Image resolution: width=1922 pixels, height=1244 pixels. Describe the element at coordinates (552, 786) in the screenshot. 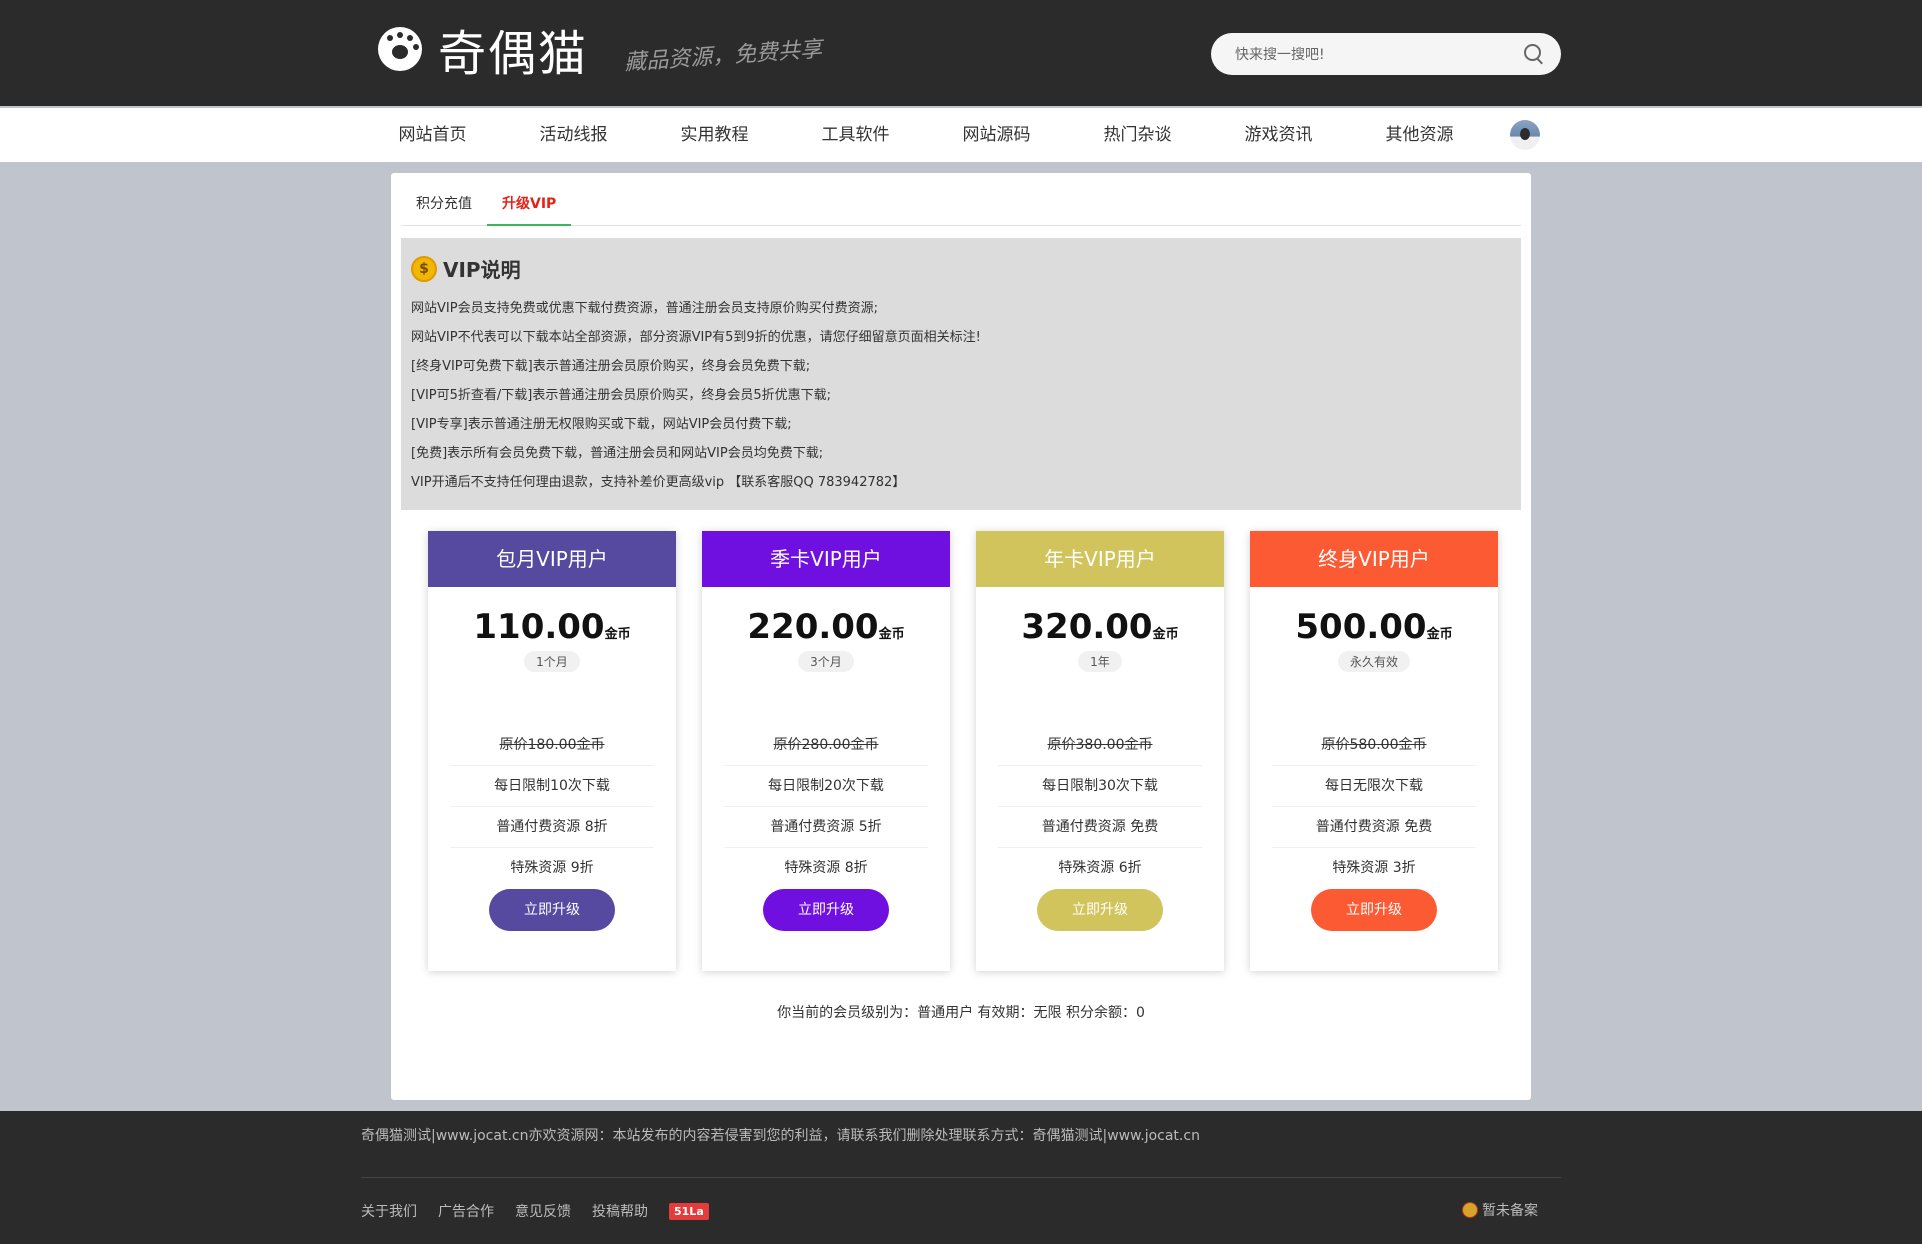

I see `plan-daily-limit: 每日限制10次下载` at that location.